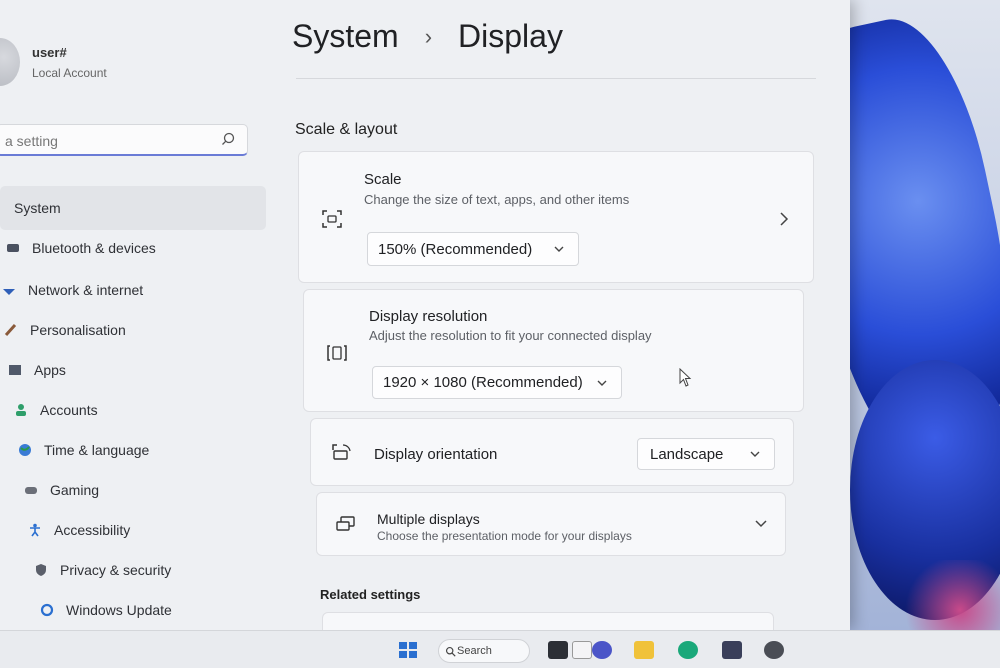 The height and width of the screenshot is (668, 1000). What do you see at coordinates (21, 410) in the screenshot?
I see `person-icon` at bounding box center [21, 410].